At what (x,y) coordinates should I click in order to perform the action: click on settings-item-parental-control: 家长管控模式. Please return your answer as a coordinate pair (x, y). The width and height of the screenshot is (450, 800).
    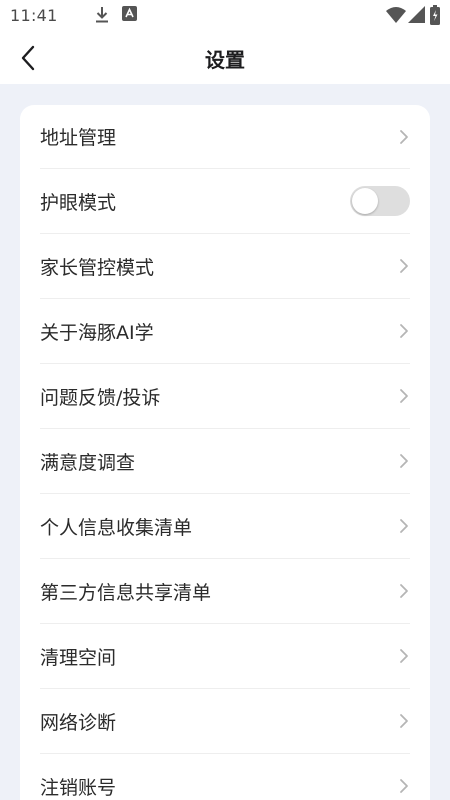
    Looking at the image, I should click on (225, 266).